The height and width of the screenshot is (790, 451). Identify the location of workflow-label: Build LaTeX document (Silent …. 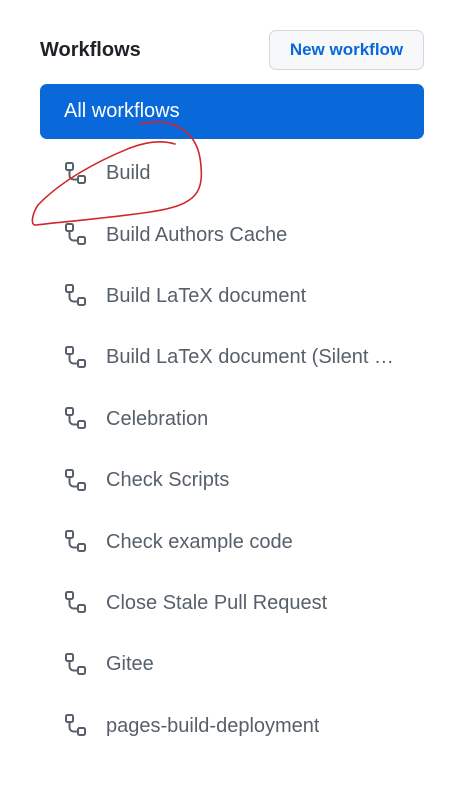
(250, 357).